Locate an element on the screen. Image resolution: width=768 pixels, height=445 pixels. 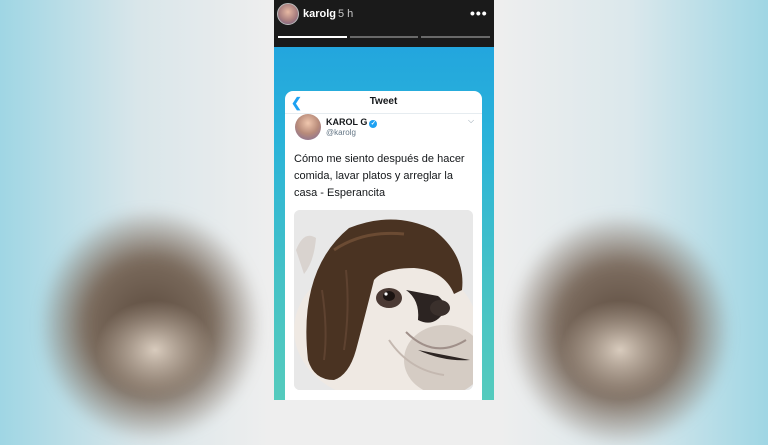
chevron-down-icon: ⌵ is located at coordinates (471, 121).